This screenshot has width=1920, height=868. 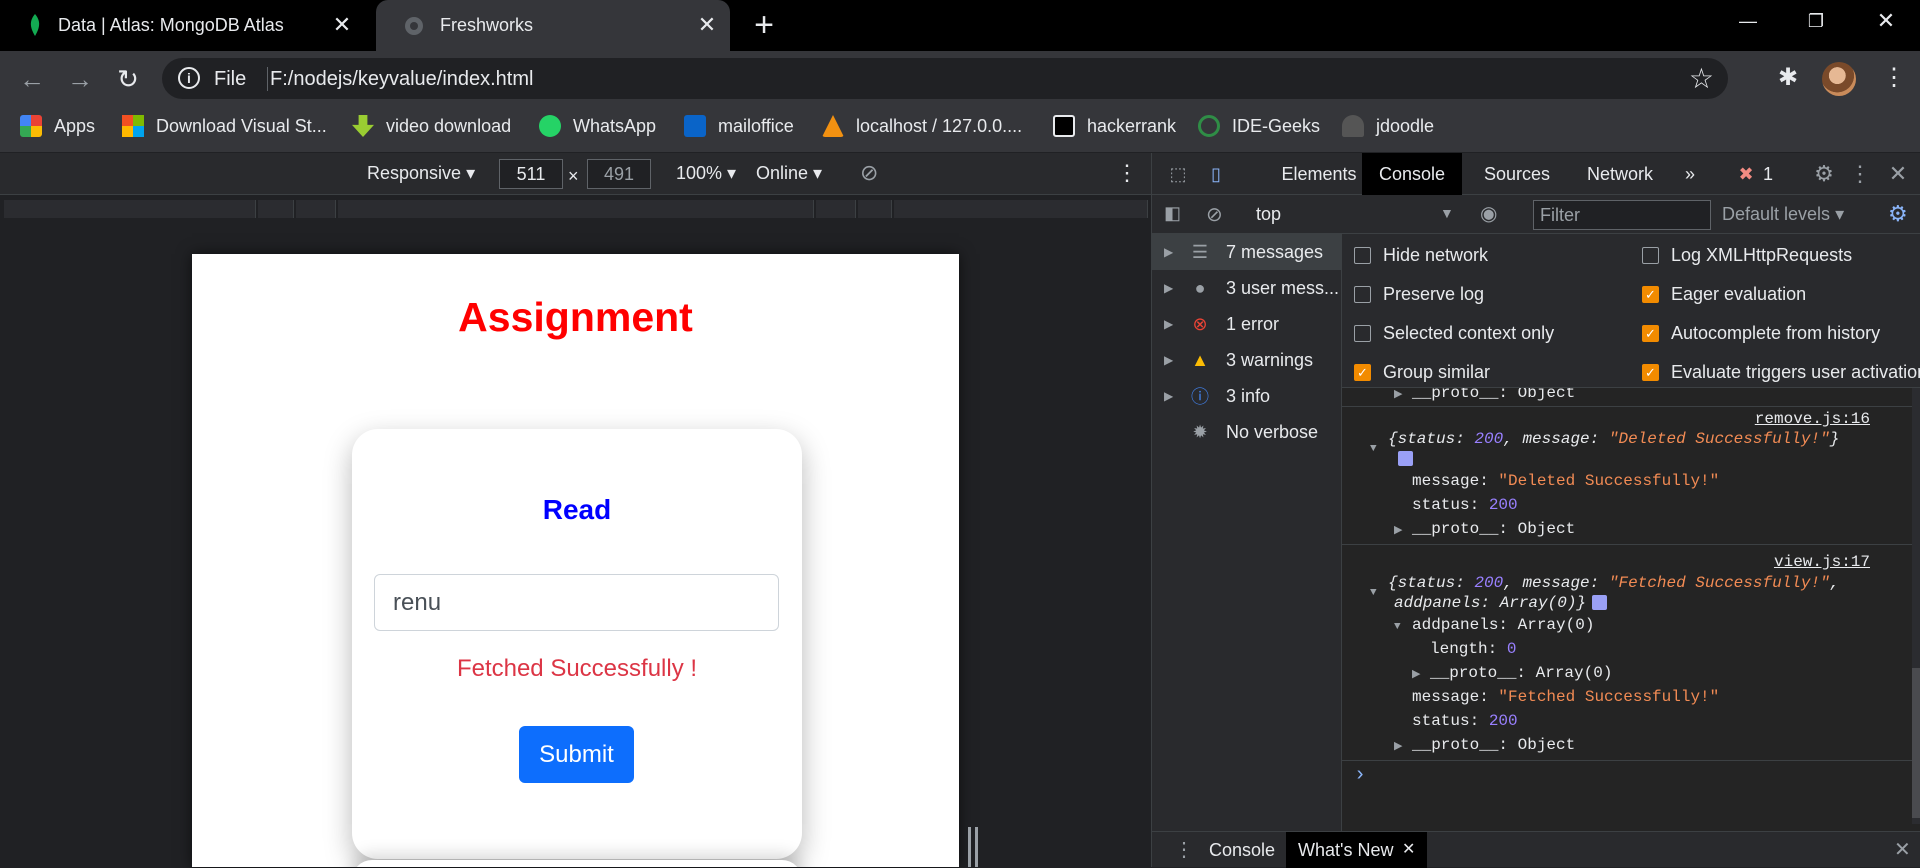 I want to click on tab-elements: Elements, so click(x=1319, y=174).